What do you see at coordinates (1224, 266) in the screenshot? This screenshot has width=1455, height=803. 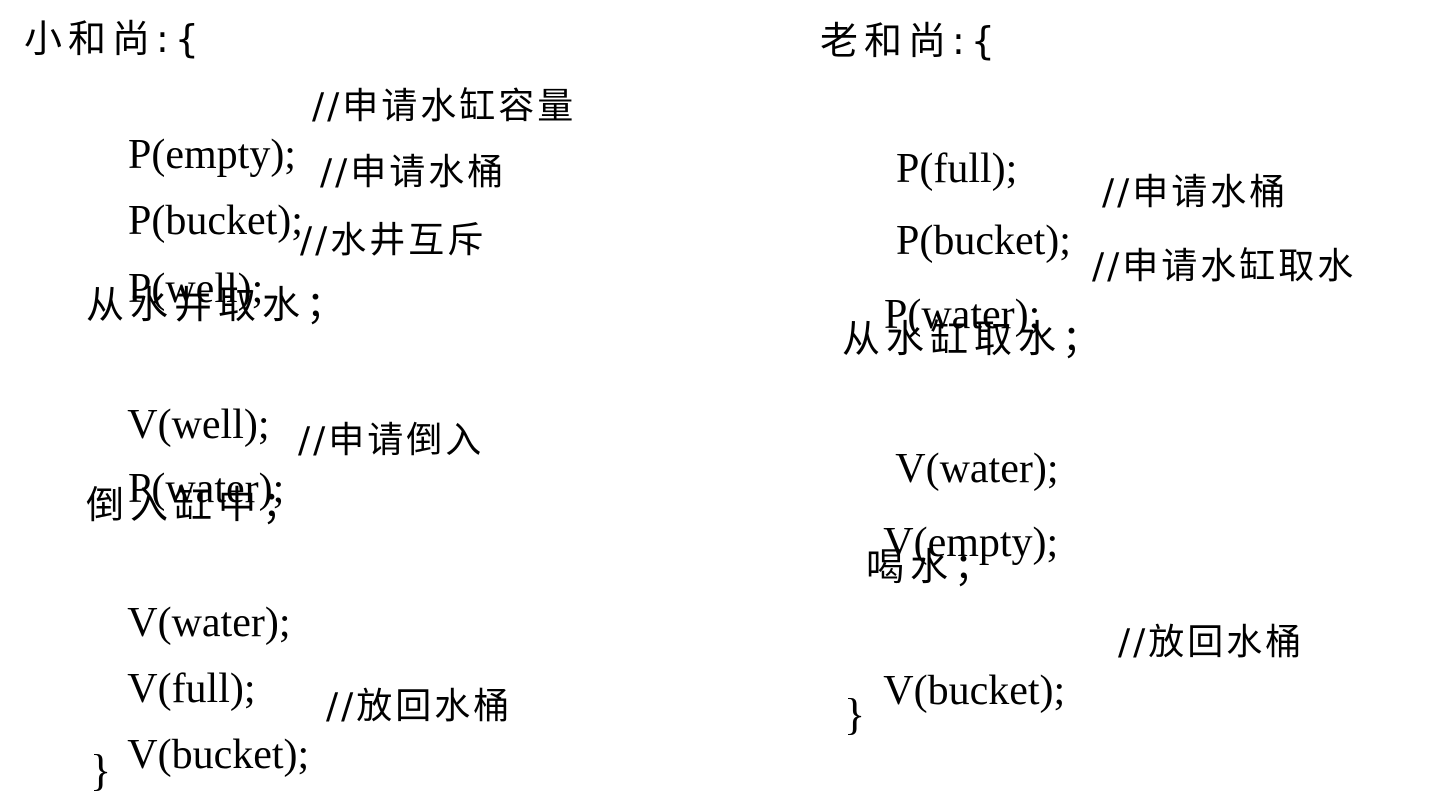 I see `right-line-3-comment: //申请水缸取水` at bounding box center [1224, 266].